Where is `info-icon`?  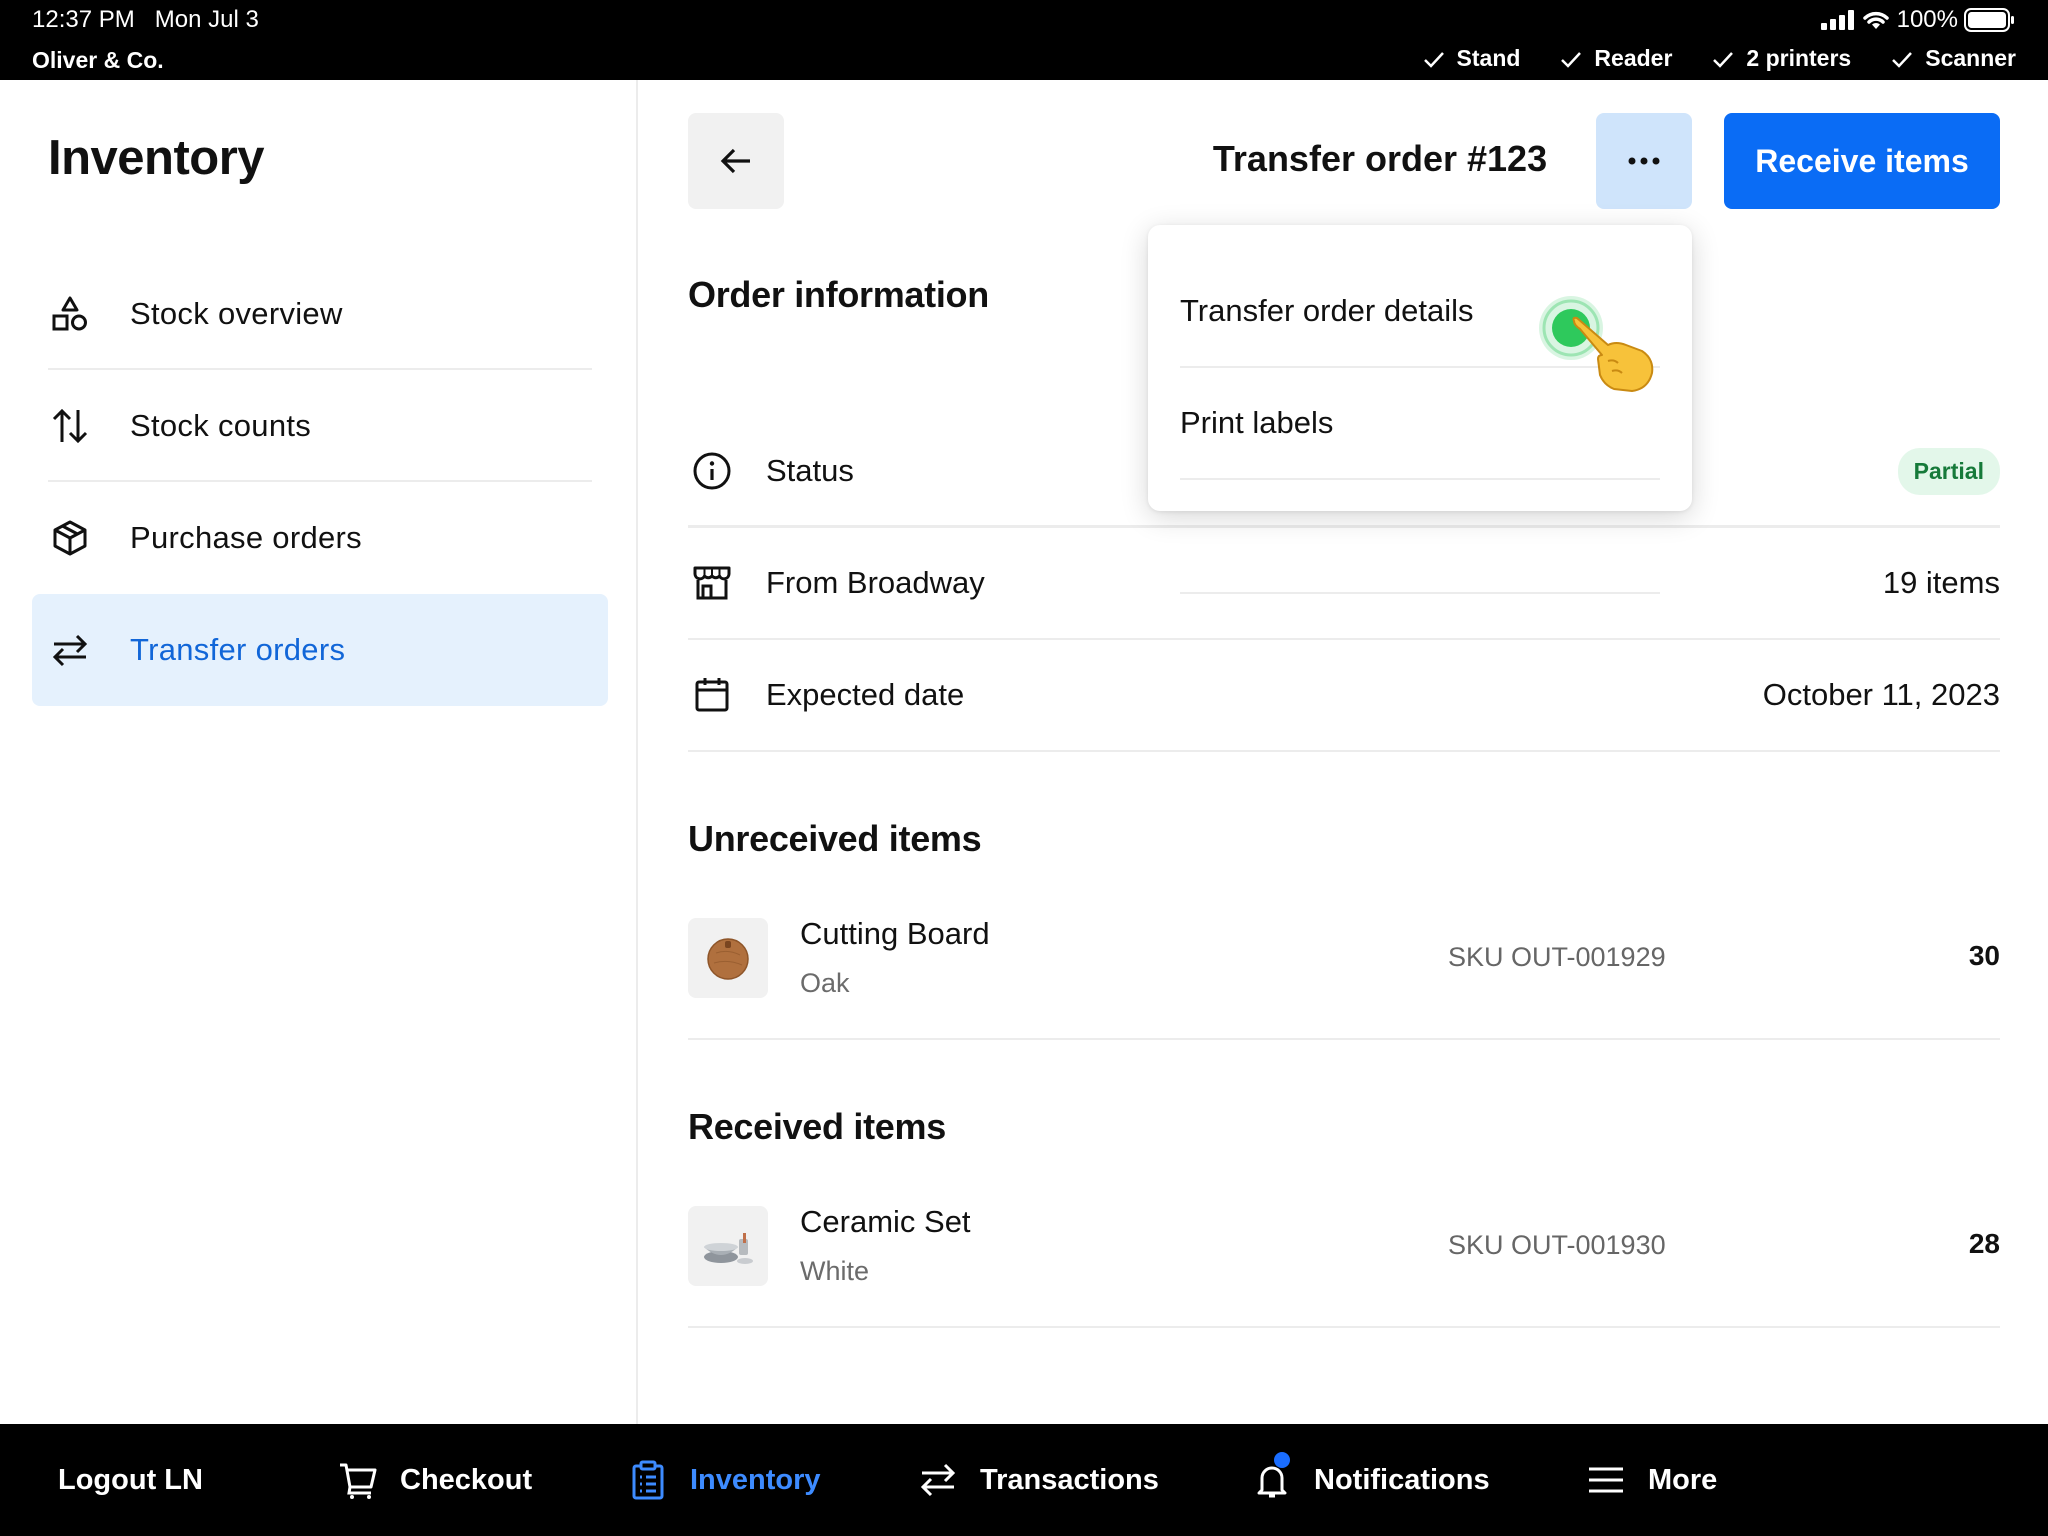 info-icon is located at coordinates (712, 471).